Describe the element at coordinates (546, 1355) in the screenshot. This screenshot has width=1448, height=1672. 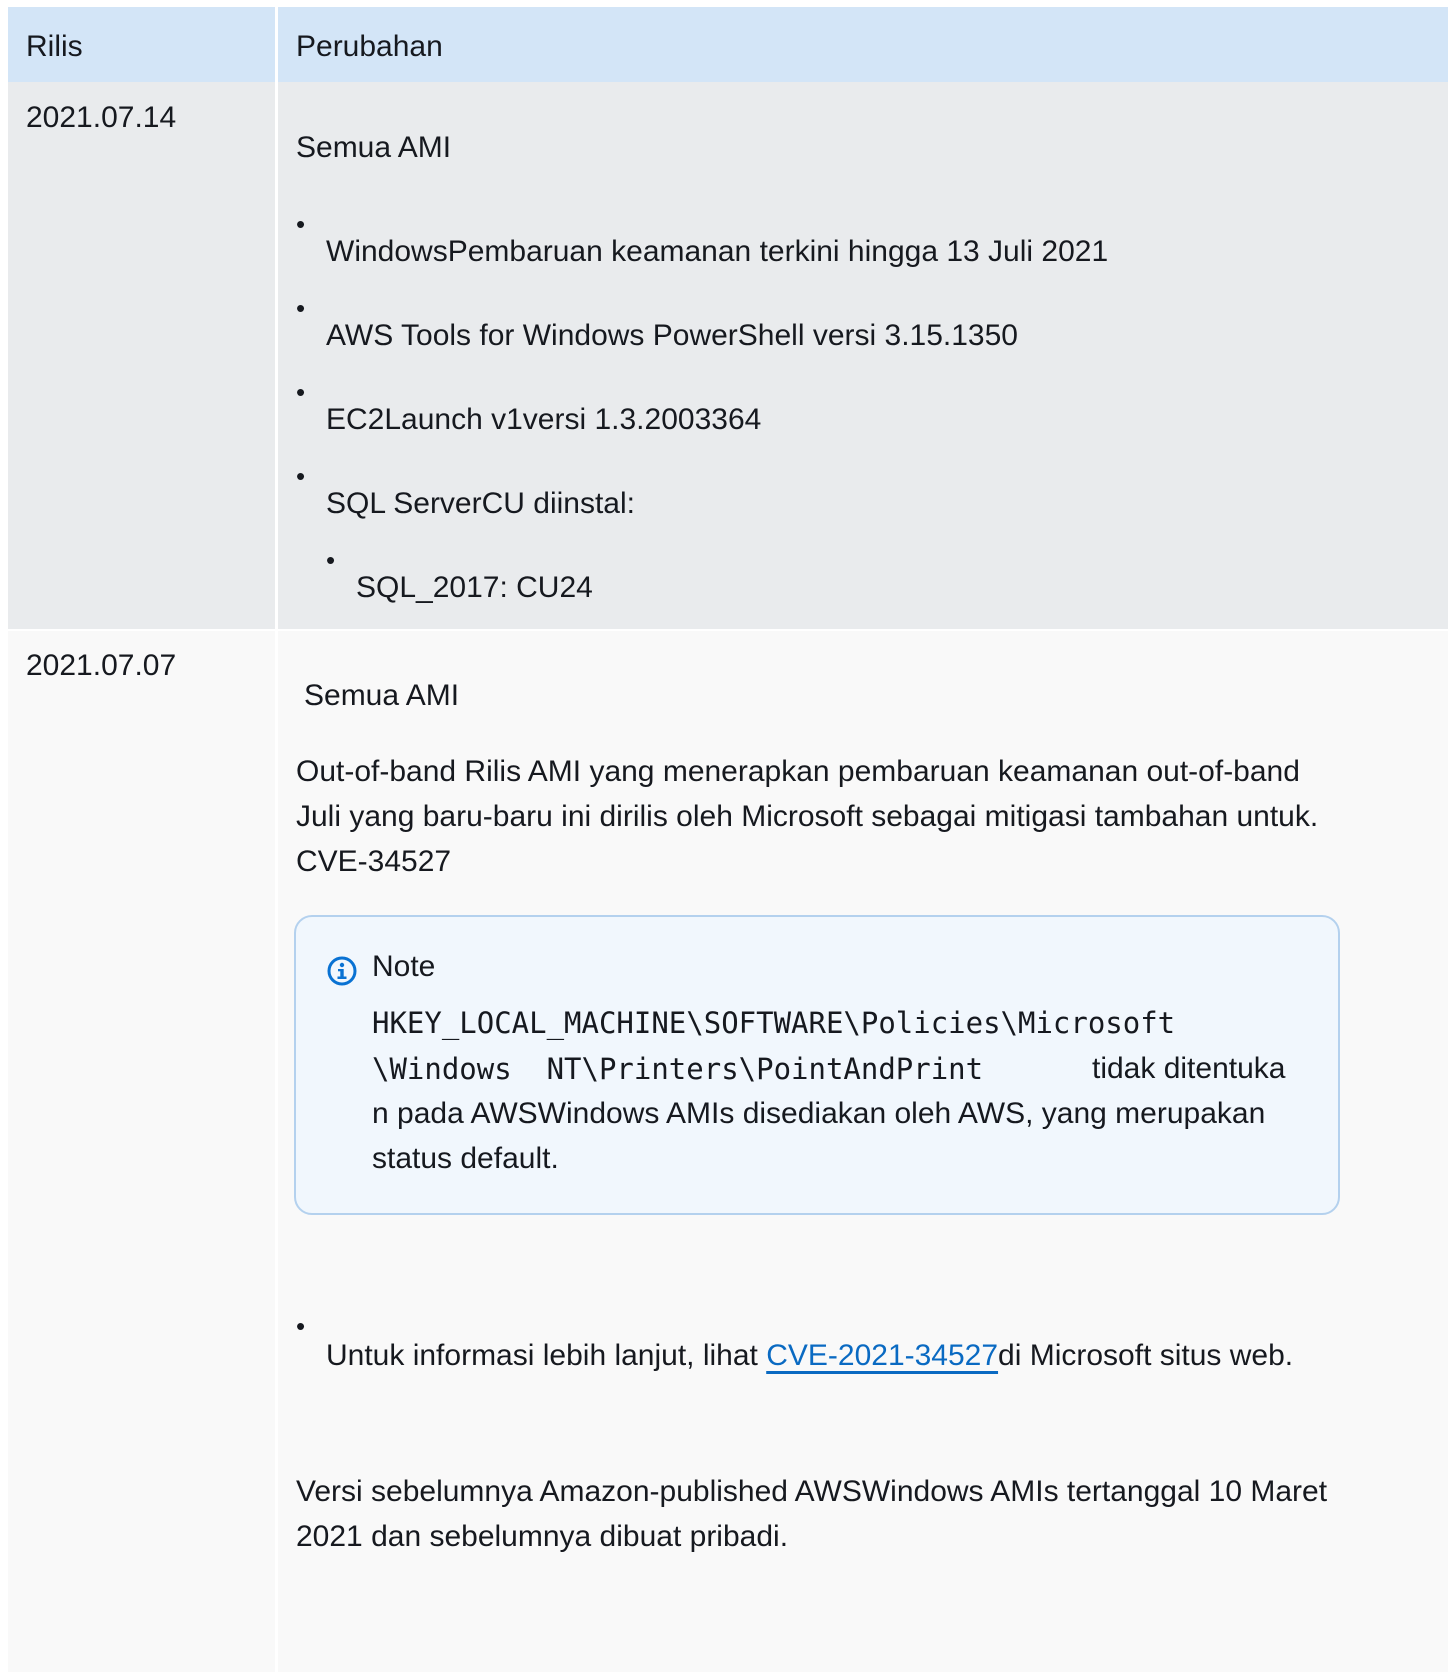
I see `more-info-prefix: Untuk informasi lebih lanjut, lihat` at that location.